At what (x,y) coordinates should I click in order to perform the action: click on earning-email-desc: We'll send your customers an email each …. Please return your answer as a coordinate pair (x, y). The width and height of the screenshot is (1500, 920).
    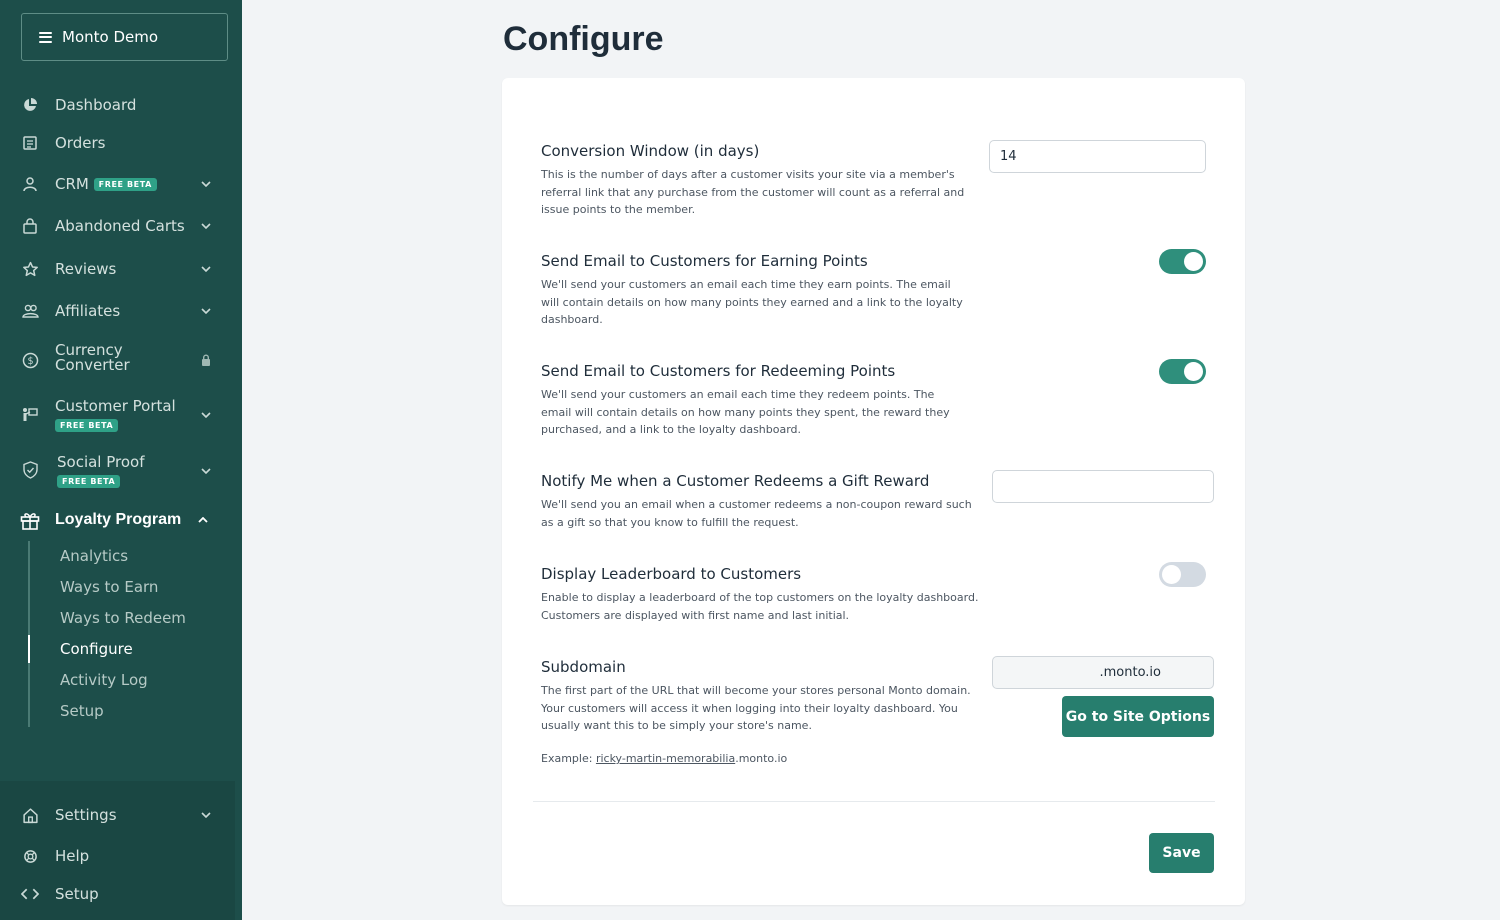
    Looking at the image, I should click on (752, 302).